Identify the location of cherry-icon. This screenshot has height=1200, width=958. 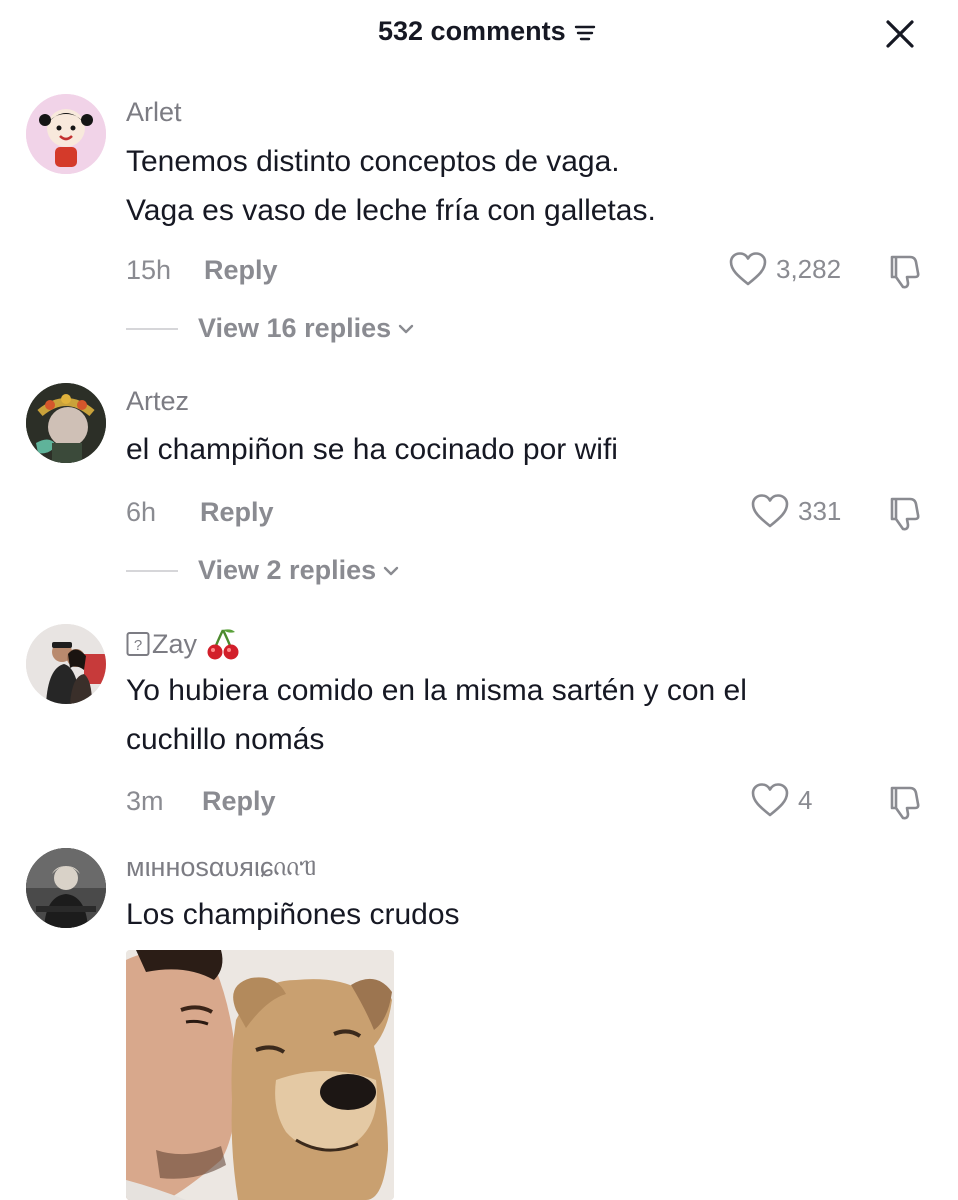
(223, 644).